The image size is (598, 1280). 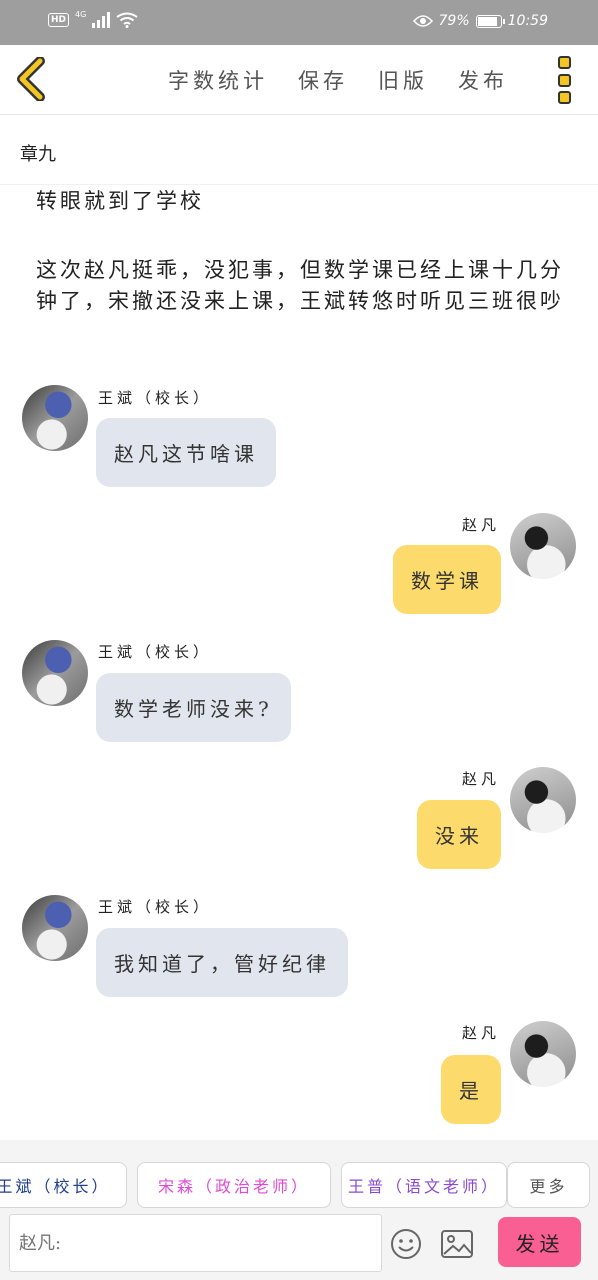 I want to click on toolbar: 字数统计 保存 旧版 发布, so click(x=299, y=80).